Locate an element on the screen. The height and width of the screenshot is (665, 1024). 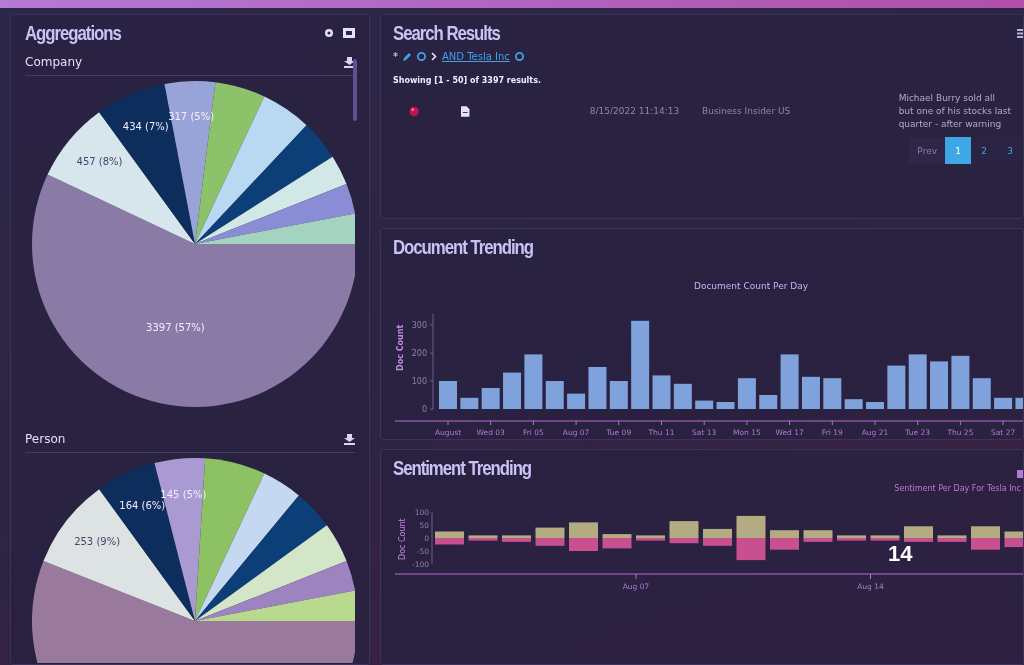
result-snippet: but one of his stocks last is located at coordinates (954, 111).